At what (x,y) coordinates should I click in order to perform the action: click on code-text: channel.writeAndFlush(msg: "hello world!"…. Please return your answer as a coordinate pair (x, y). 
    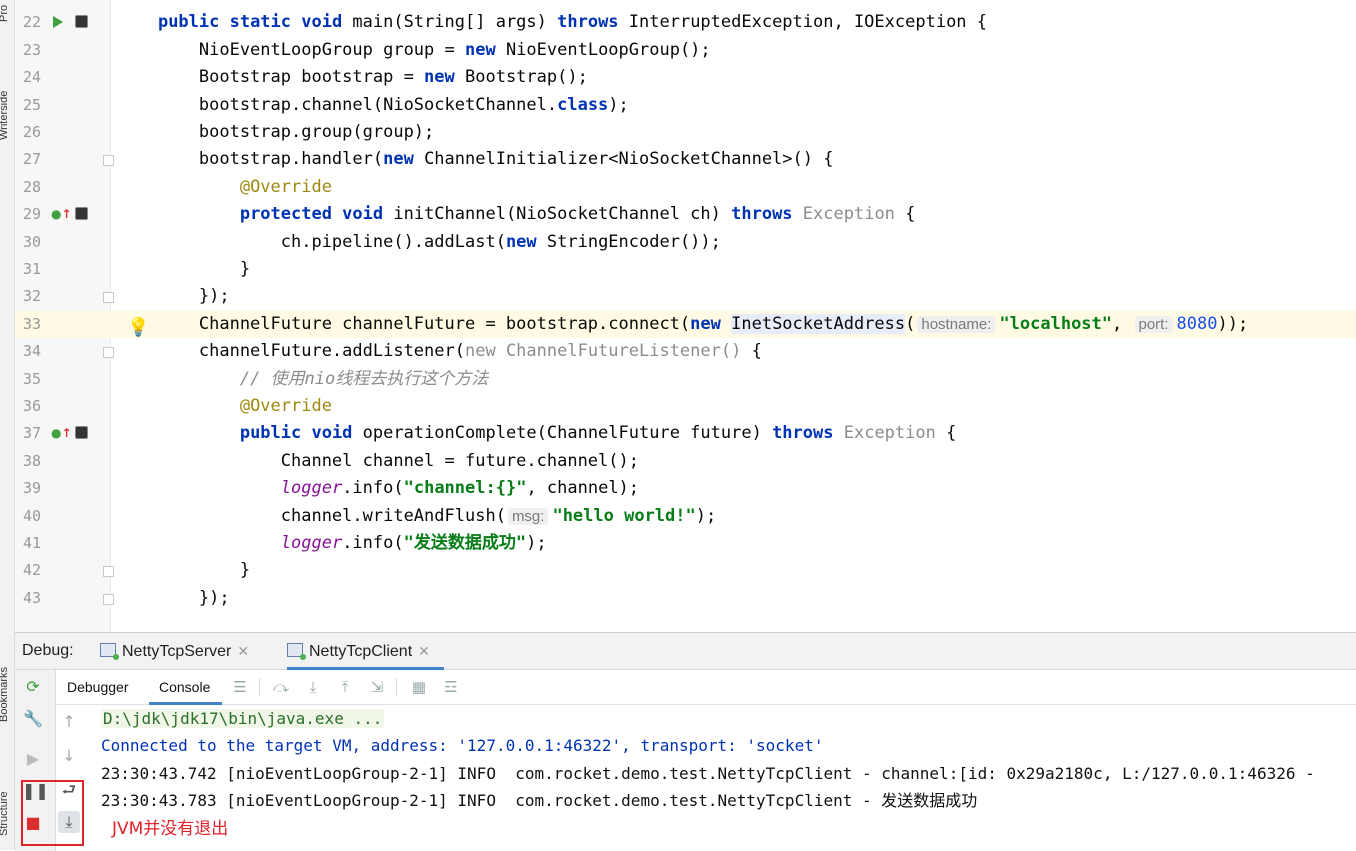
    Looking at the image, I should click on (416, 516).